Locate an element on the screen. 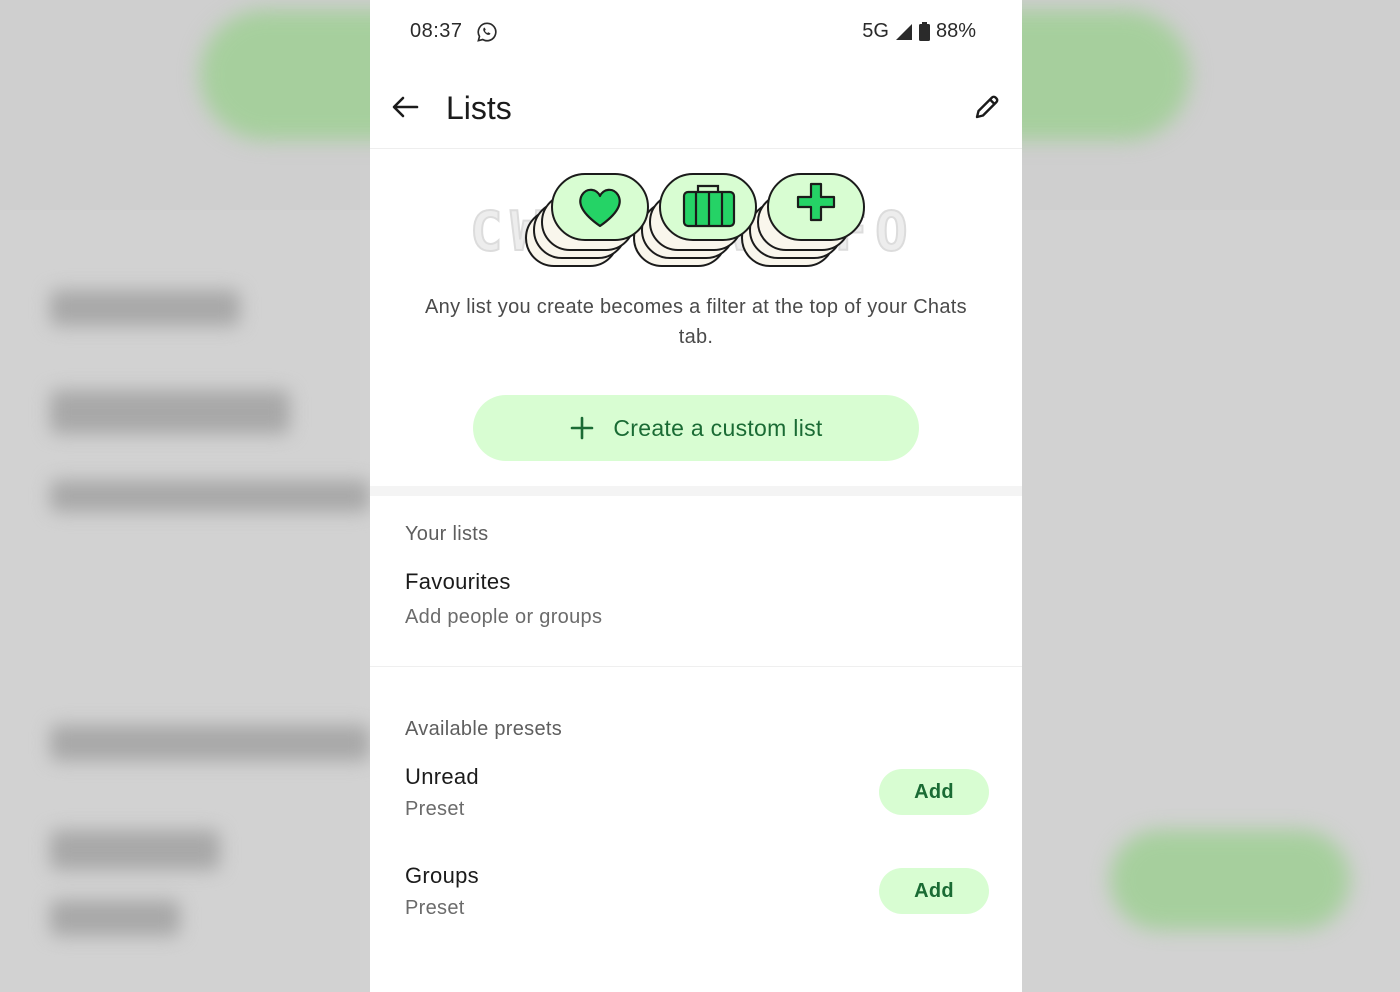 This screenshot has height=992, width=1400. network-type: 5G is located at coordinates (875, 31).